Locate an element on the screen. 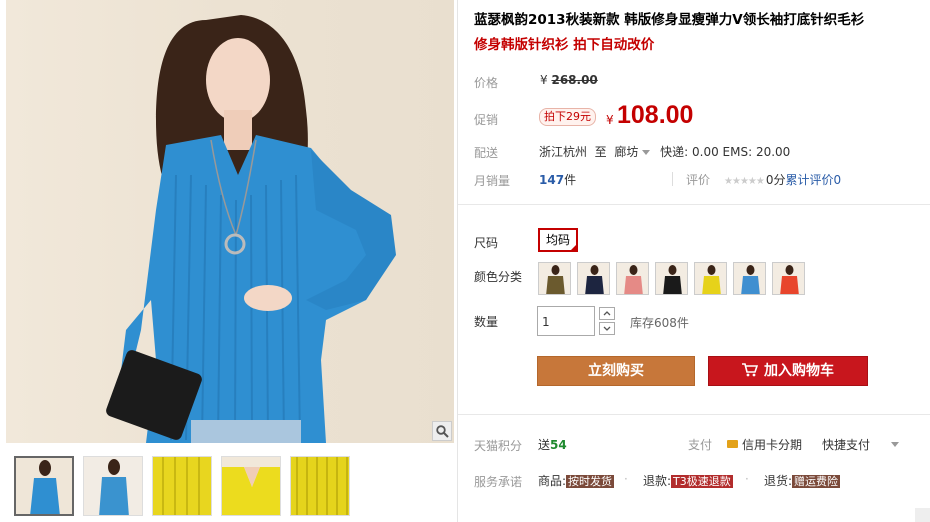 The width and height of the screenshot is (930, 522). scroll-handle is located at coordinates (922, 515).